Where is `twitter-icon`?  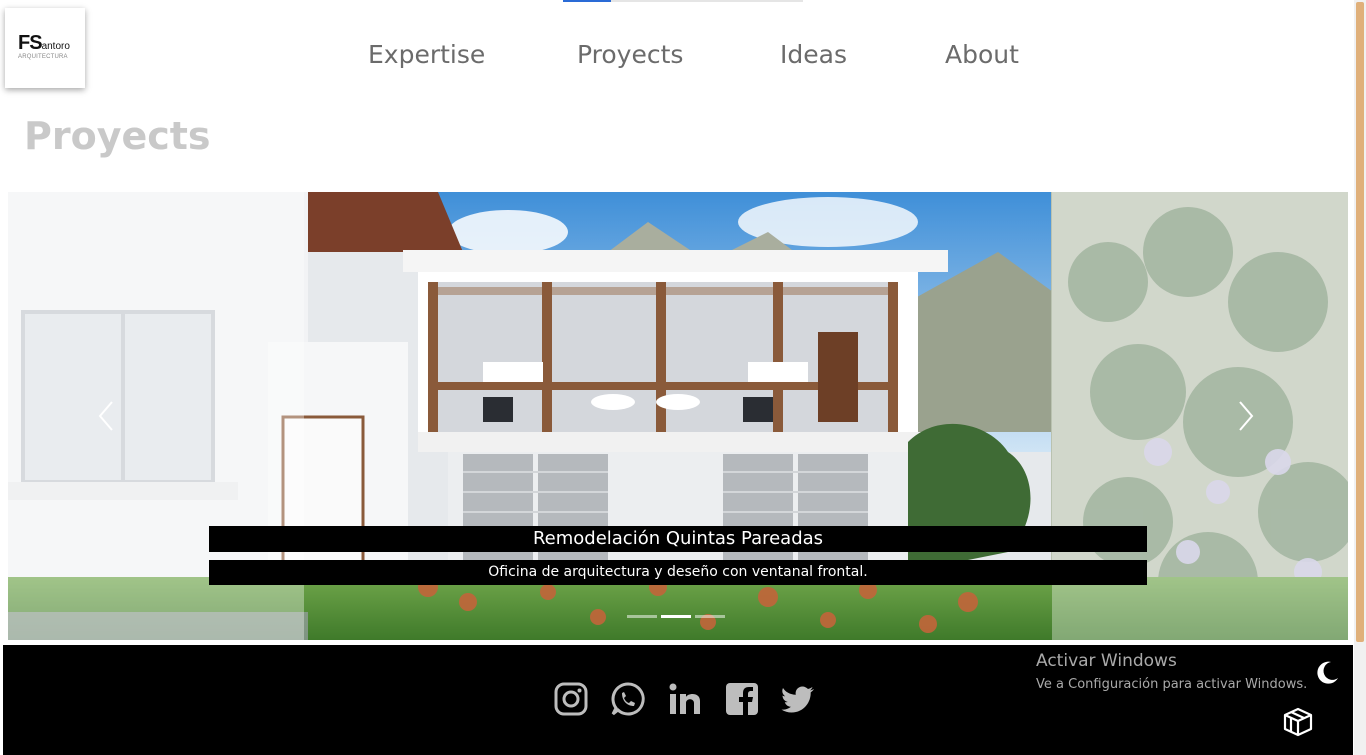 twitter-icon is located at coordinates (799, 699).